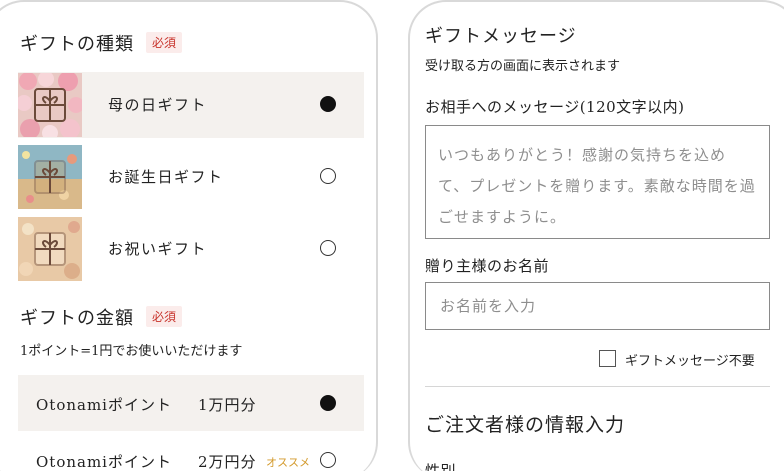 This screenshot has width=784, height=471. What do you see at coordinates (487, 266) in the screenshot?
I see `sender-name-label: 贈り主様のお名前` at bounding box center [487, 266].